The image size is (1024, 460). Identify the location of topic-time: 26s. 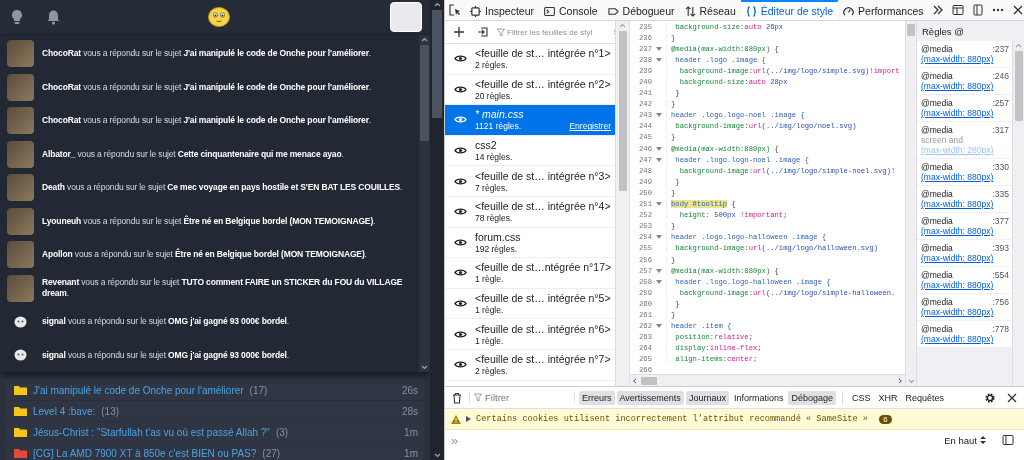
(409, 390).